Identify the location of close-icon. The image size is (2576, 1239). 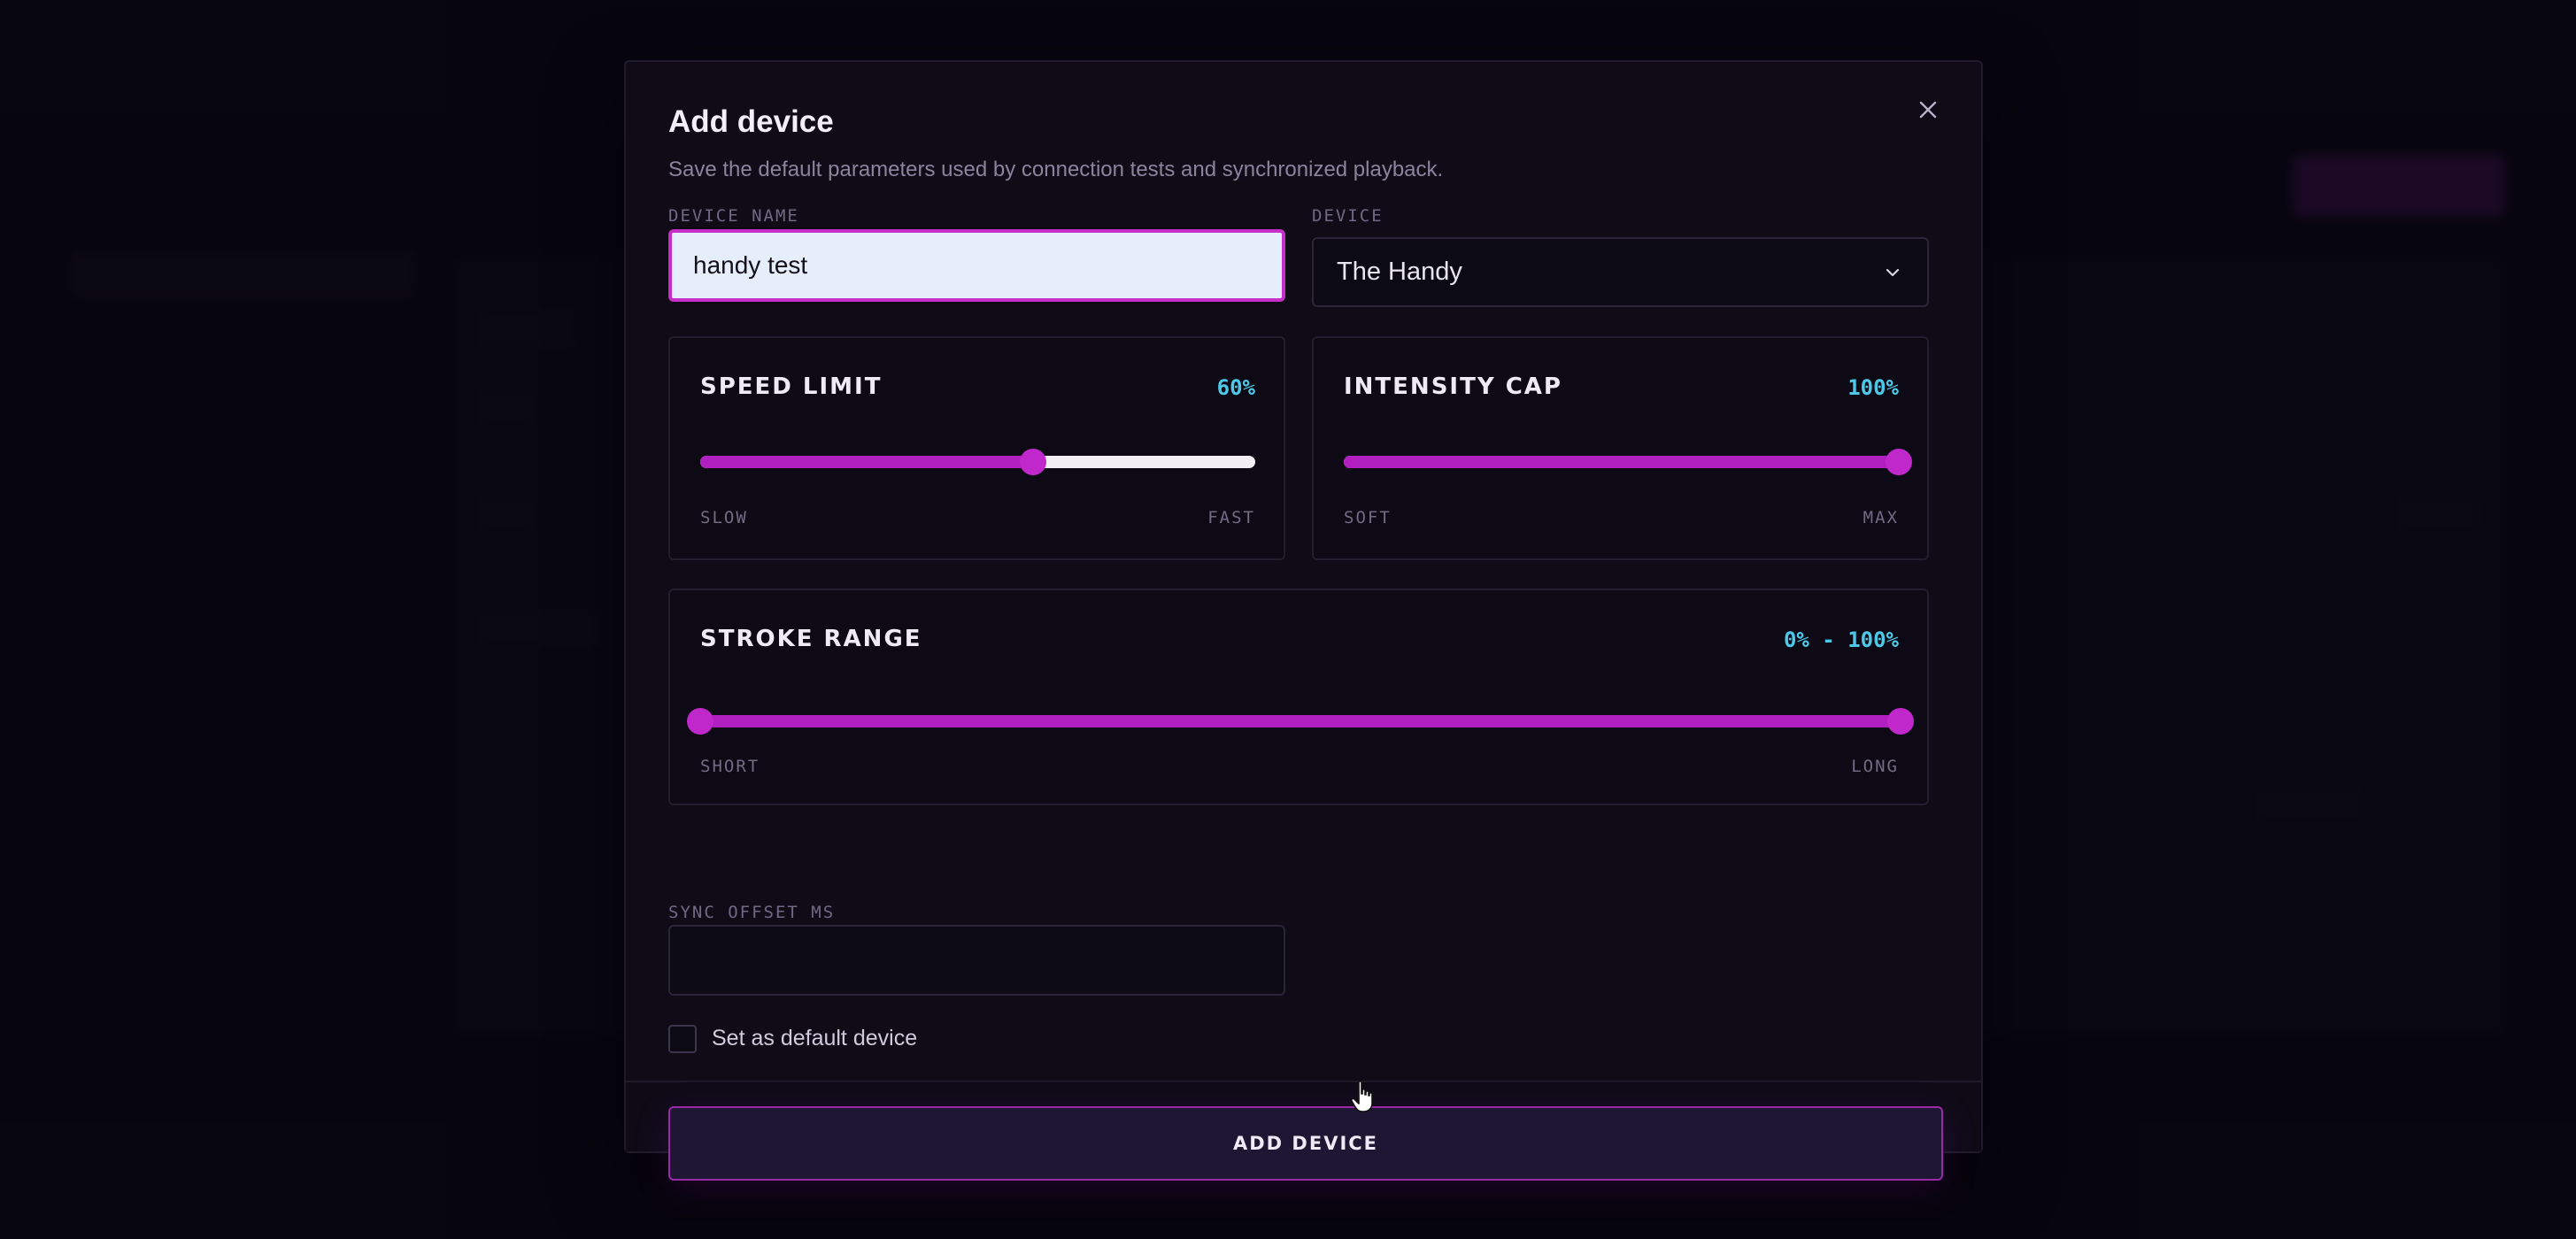
(1928, 110).